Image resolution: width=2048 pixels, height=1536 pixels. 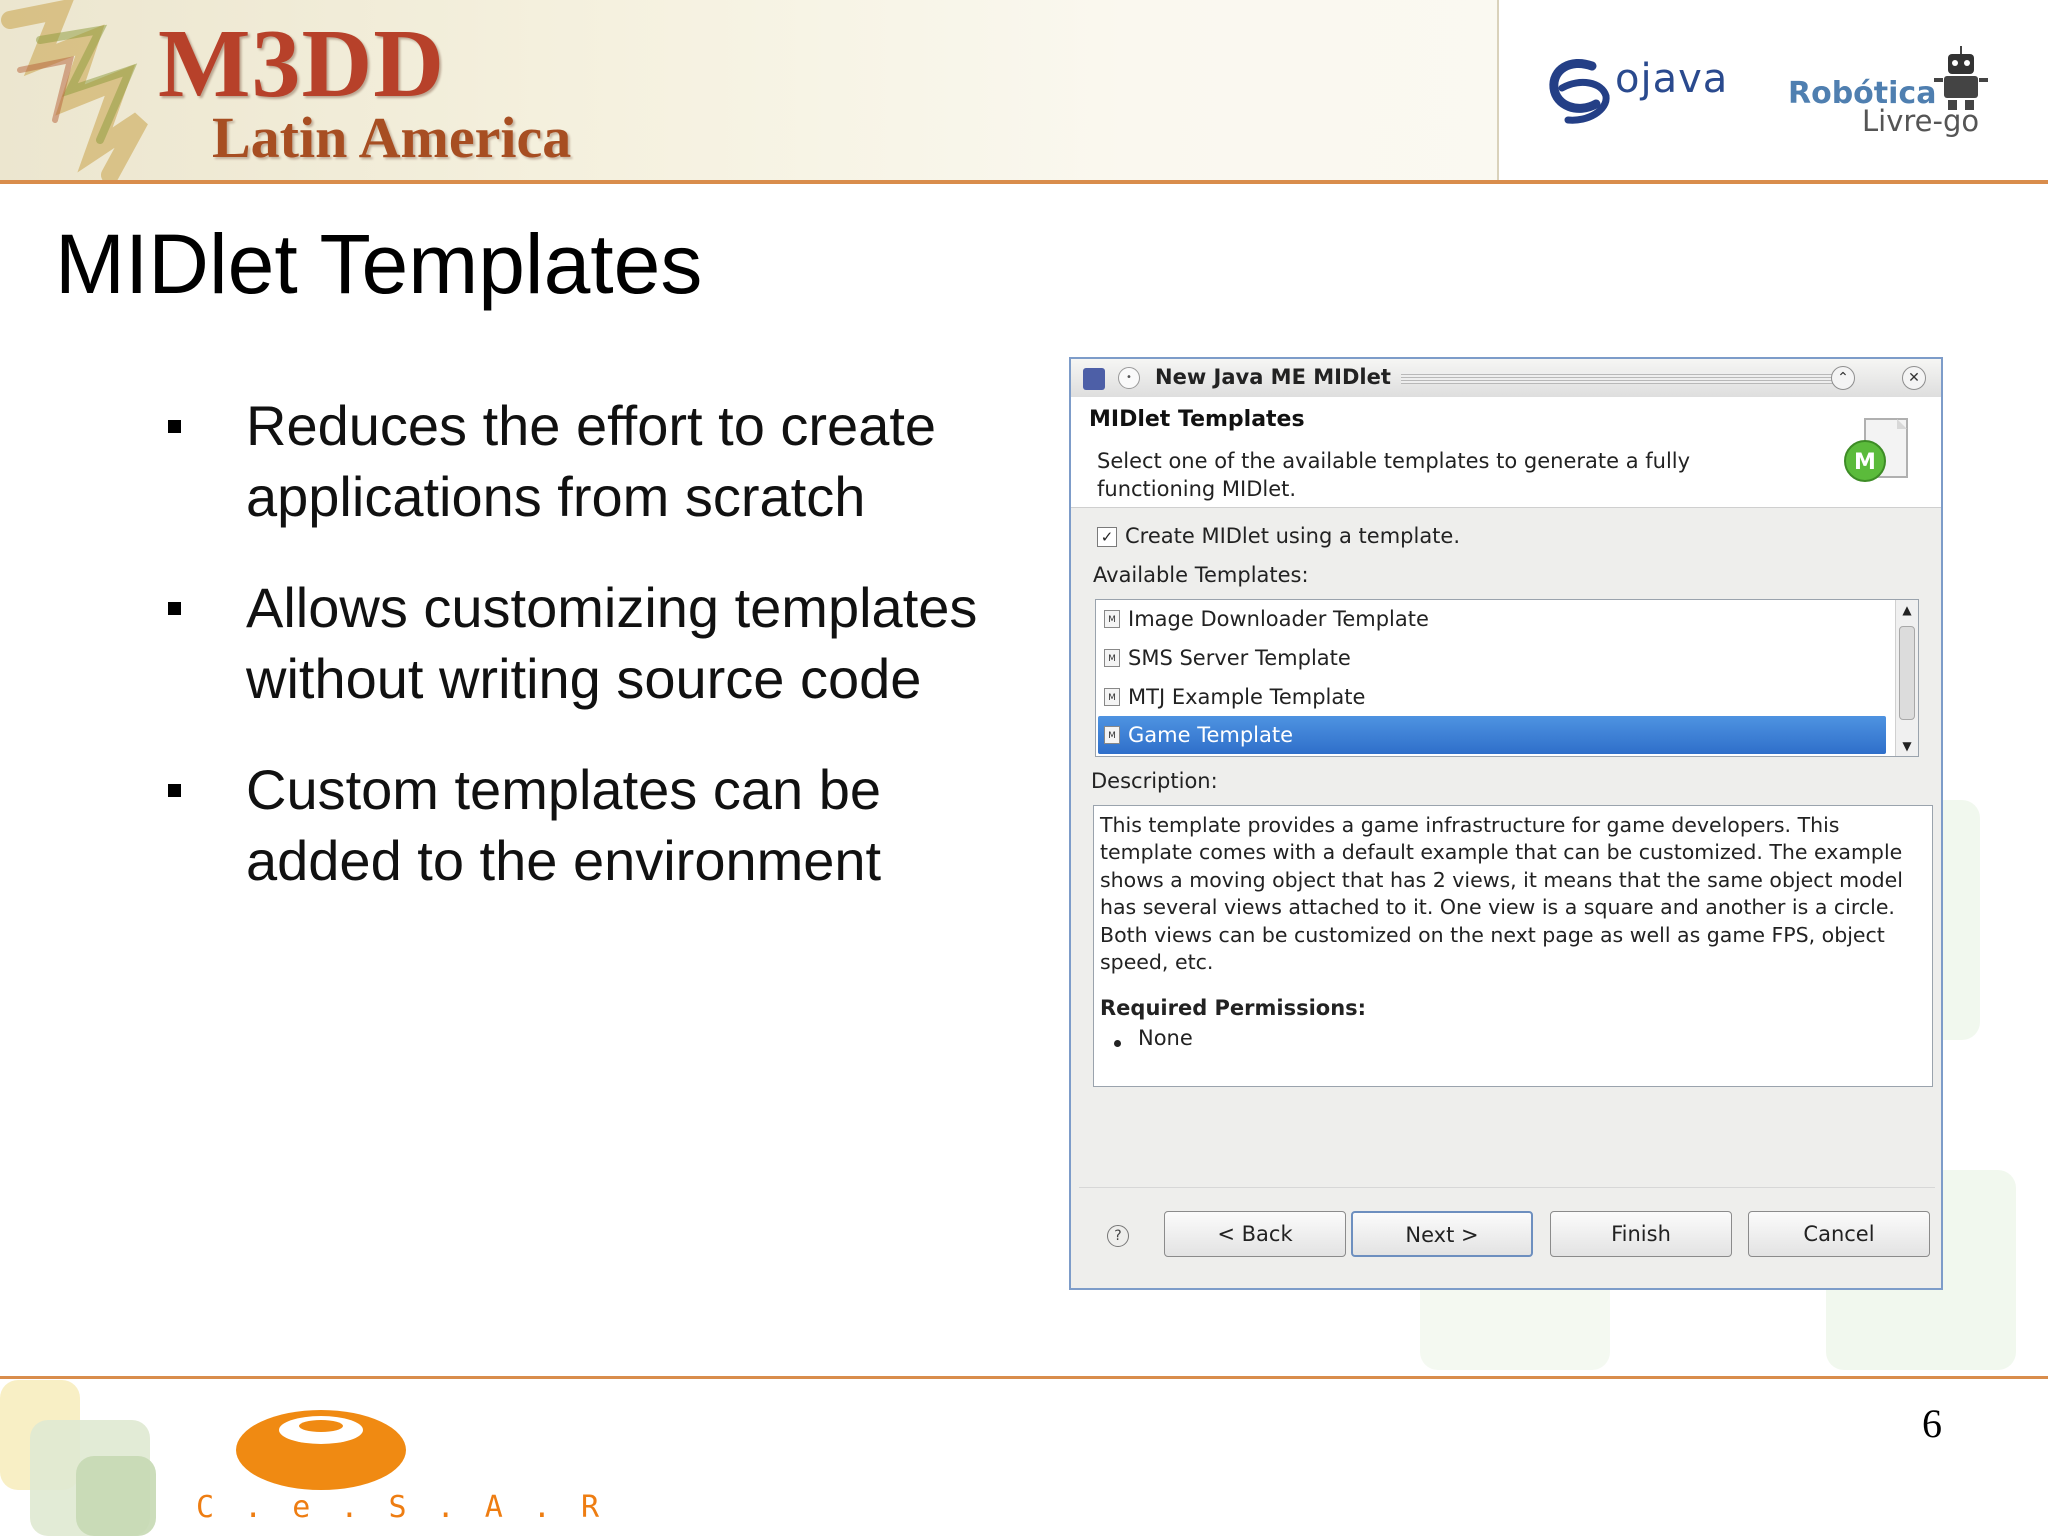 I want to click on app-icon, so click(x=1094, y=379).